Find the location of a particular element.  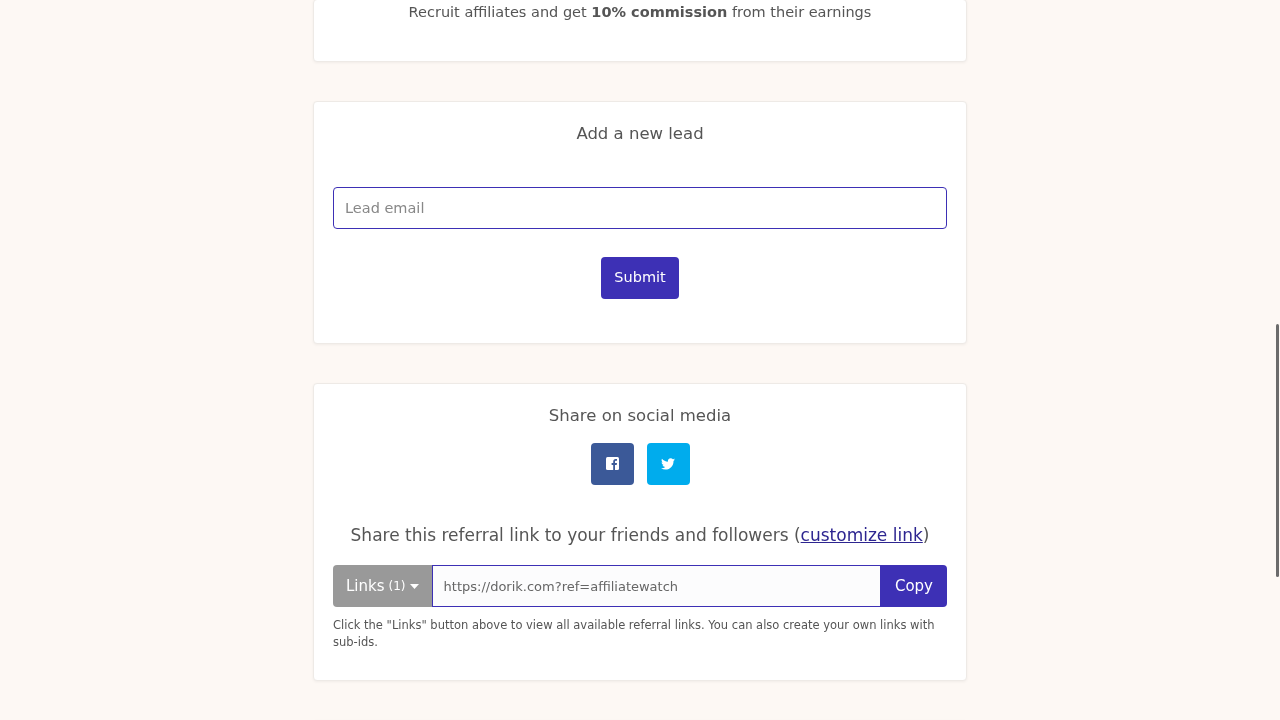

facebook-icon is located at coordinates (612, 464).